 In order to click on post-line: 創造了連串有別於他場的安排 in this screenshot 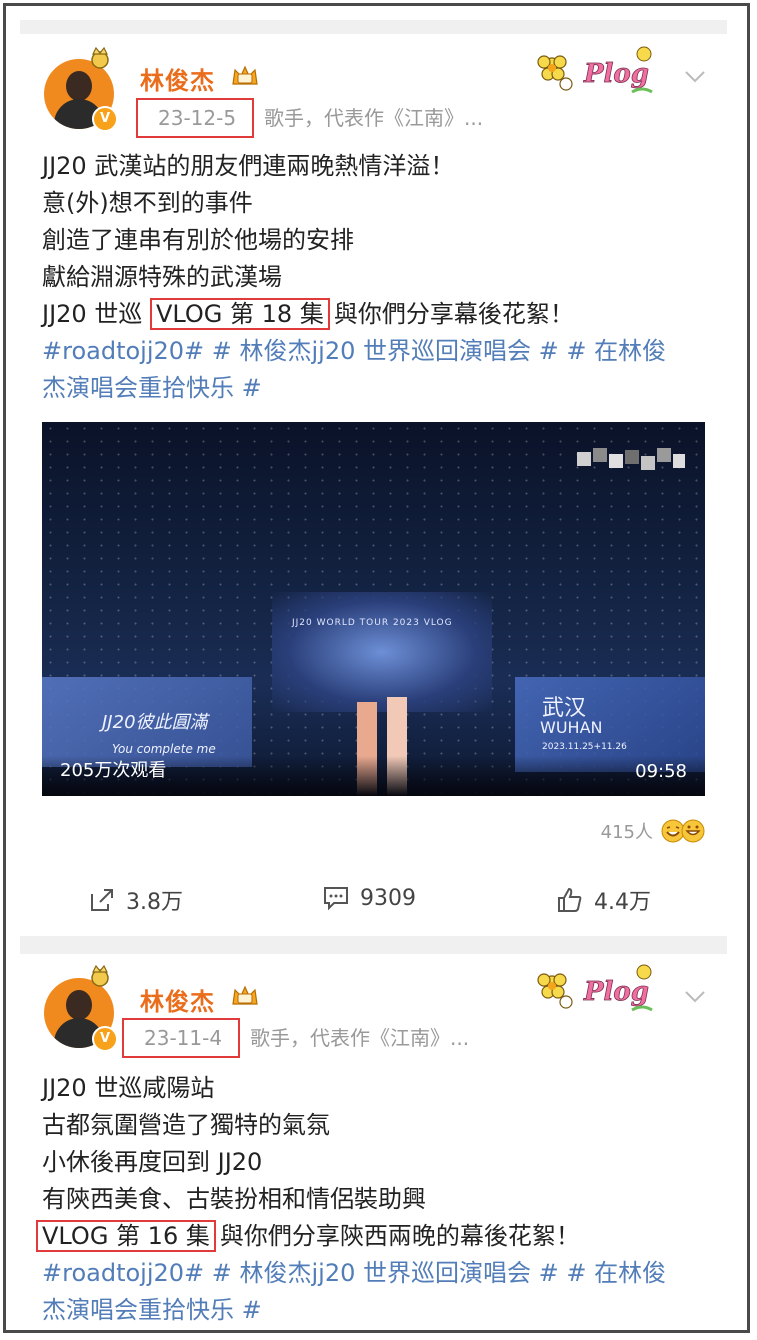, I will do `click(198, 240)`.